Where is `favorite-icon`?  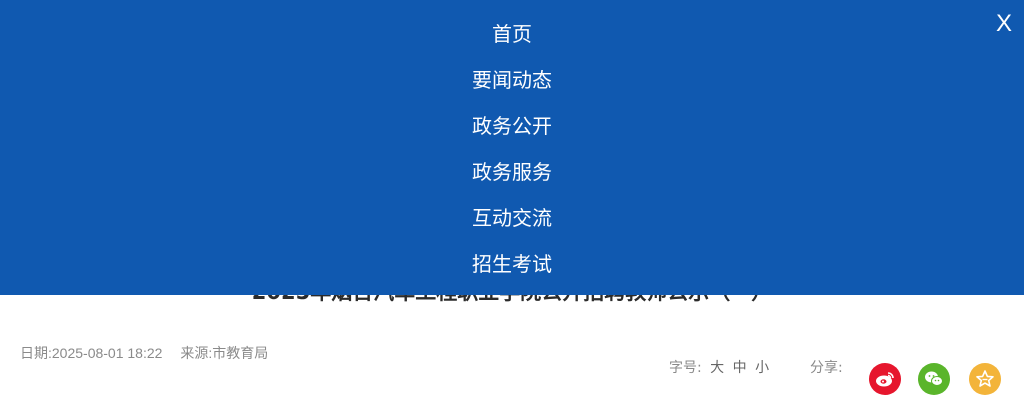 favorite-icon is located at coordinates (985, 378).